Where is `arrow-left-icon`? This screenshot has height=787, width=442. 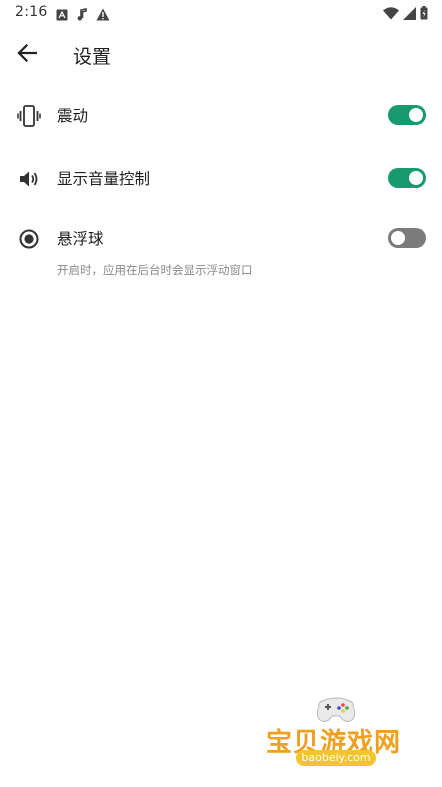
arrow-left-icon is located at coordinates (27, 54).